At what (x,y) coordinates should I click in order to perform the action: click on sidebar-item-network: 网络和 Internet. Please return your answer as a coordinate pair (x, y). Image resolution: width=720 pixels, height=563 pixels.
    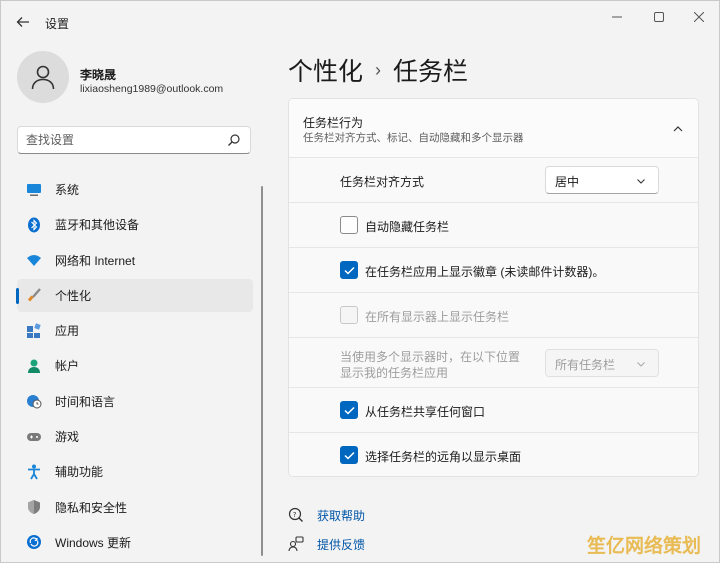
    Looking at the image, I should click on (135, 260).